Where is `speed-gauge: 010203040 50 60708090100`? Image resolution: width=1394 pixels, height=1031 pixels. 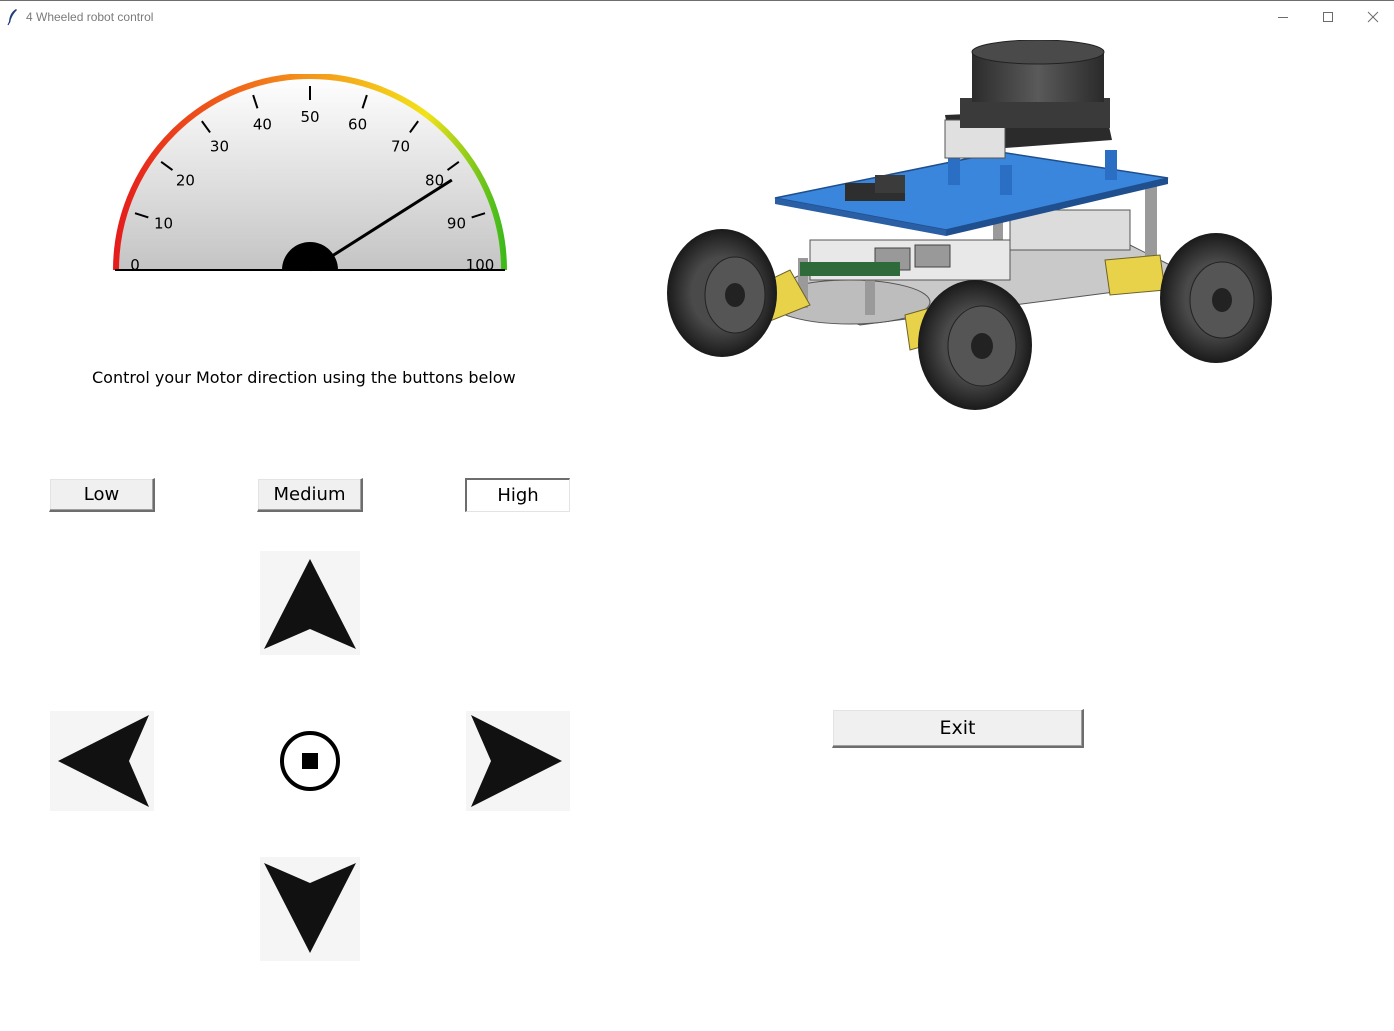
speed-gauge: 010203040 50 60708090100 is located at coordinates (310, 174).